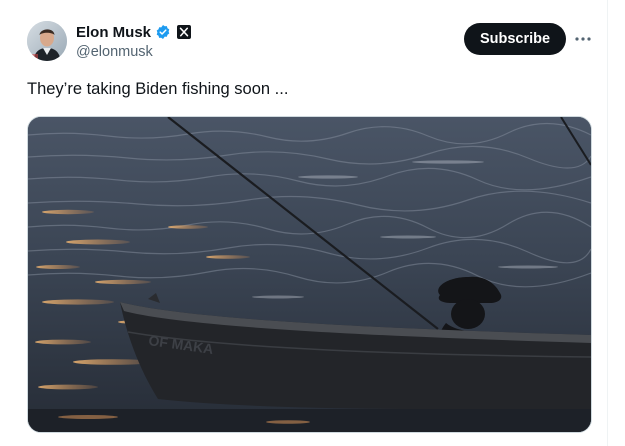 The width and height of the screenshot is (625, 446). I want to click on author-handle: @elonmusk, so click(114, 52).